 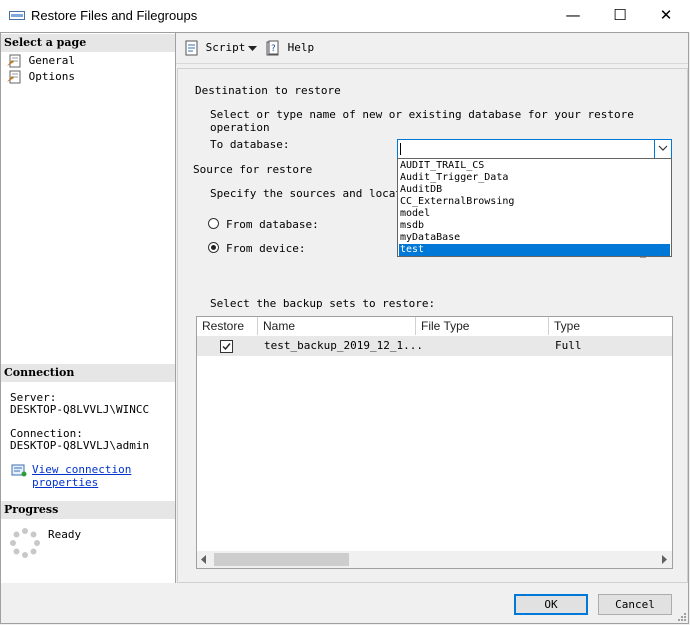 I want to click on checkmark-icon, so click(x=226, y=347).